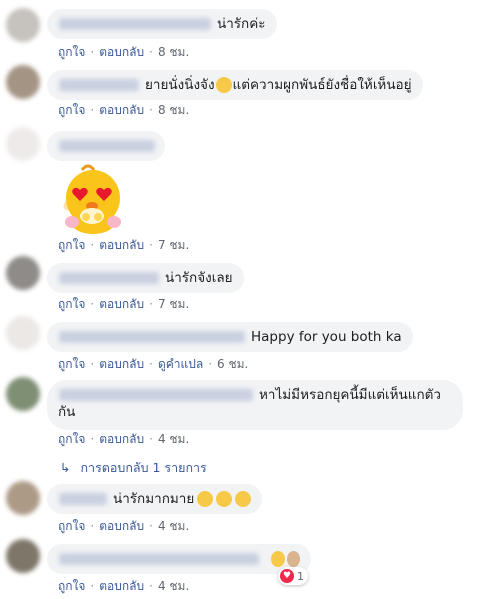 This screenshot has width=495, height=599. I want to click on view-replies-link: ↳ การตอบกลับ 1 รายการ, so click(133, 468).